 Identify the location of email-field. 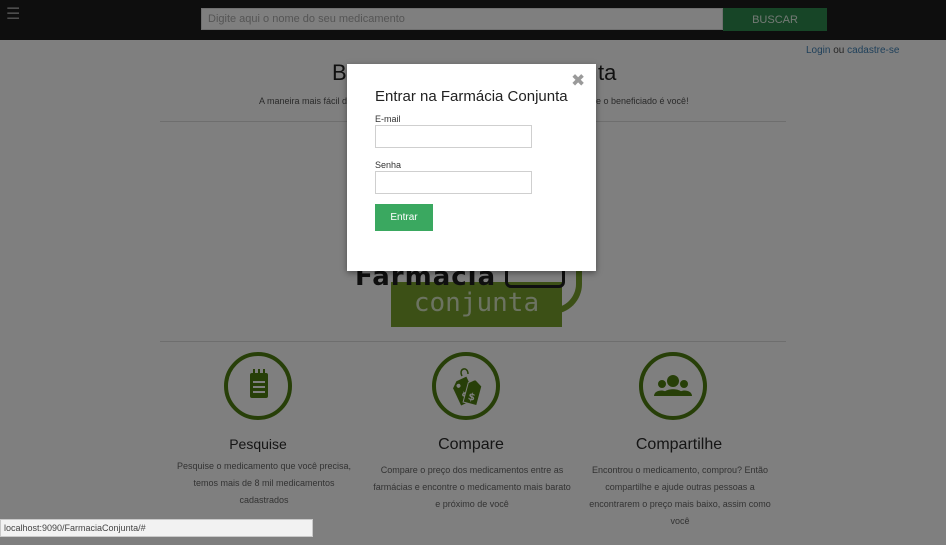
(453, 136).